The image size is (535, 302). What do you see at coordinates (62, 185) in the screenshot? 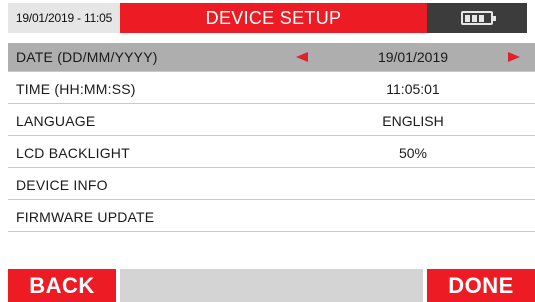
I see `menu-item-label: DEVICE INFO` at bounding box center [62, 185].